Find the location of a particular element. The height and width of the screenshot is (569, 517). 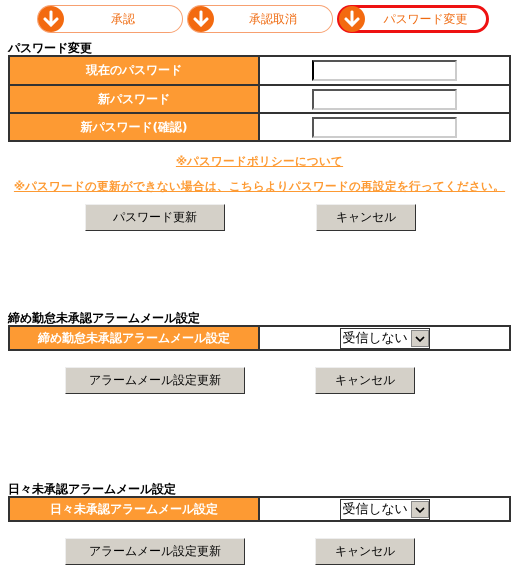

field-label: 日々未承認アラームメール設定 is located at coordinates (135, 509).